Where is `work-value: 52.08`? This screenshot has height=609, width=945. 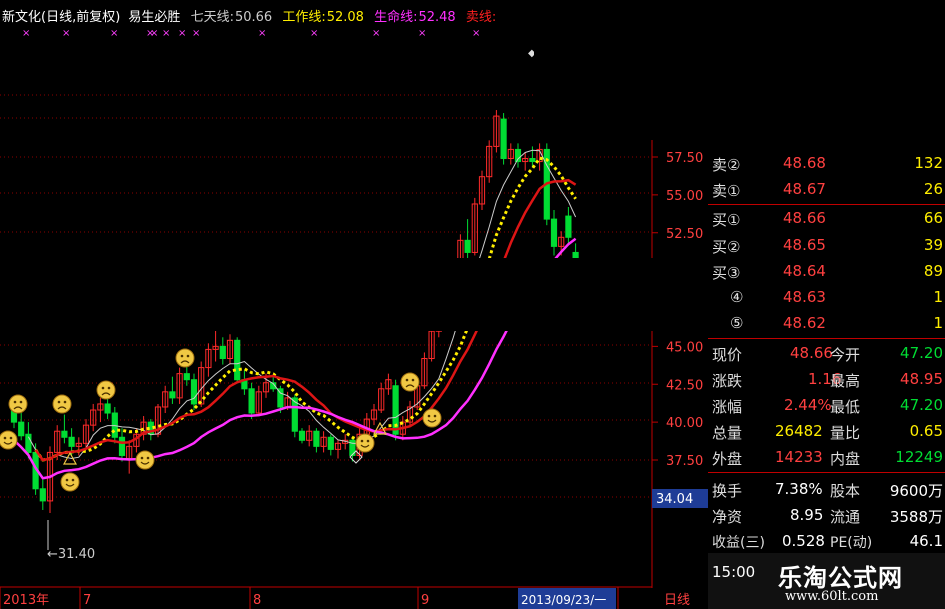 work-value: 52.08 is located at coordinates (345, 17).